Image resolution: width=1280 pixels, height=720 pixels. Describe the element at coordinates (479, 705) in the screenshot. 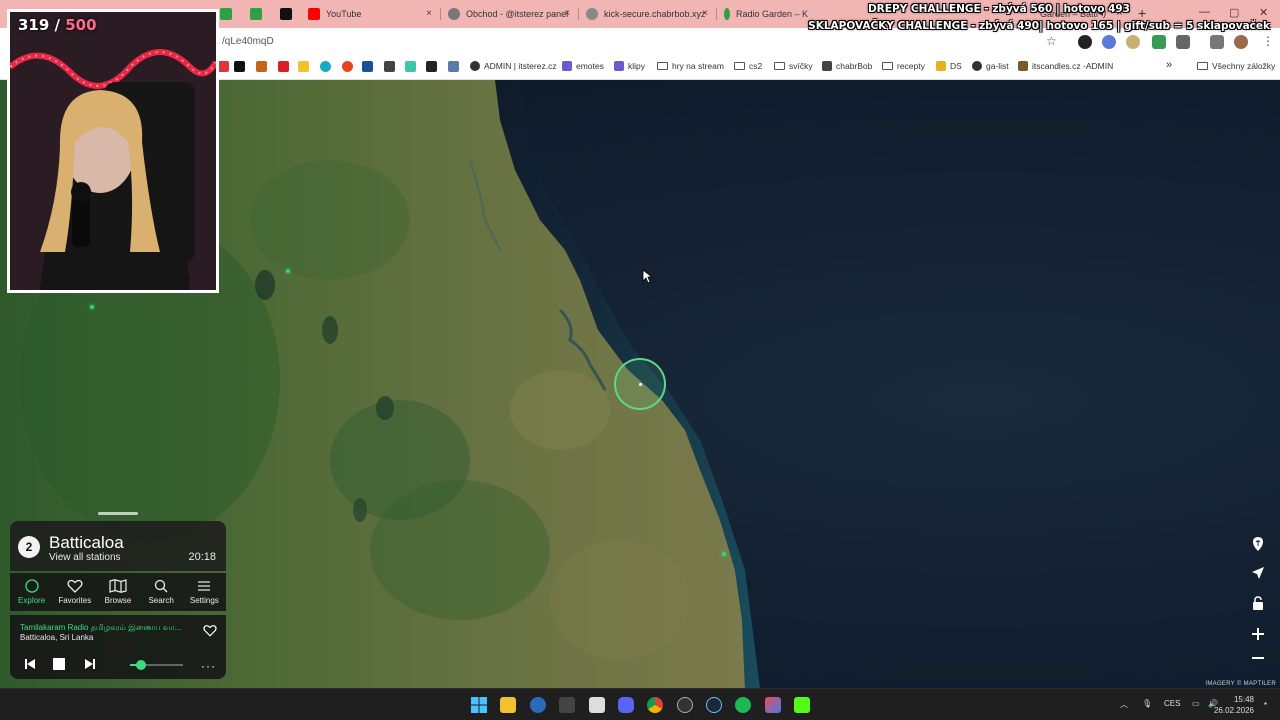

I see `windows-start-icon` at that location.